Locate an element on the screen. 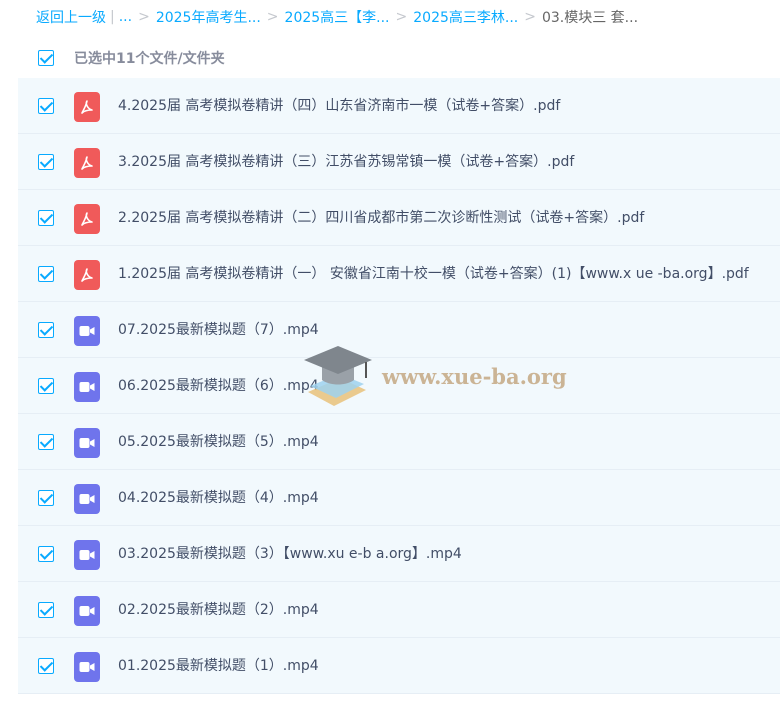  file-name: 05.2025最新模拟题（5）.mp4 is located at coordinates (218, 442).